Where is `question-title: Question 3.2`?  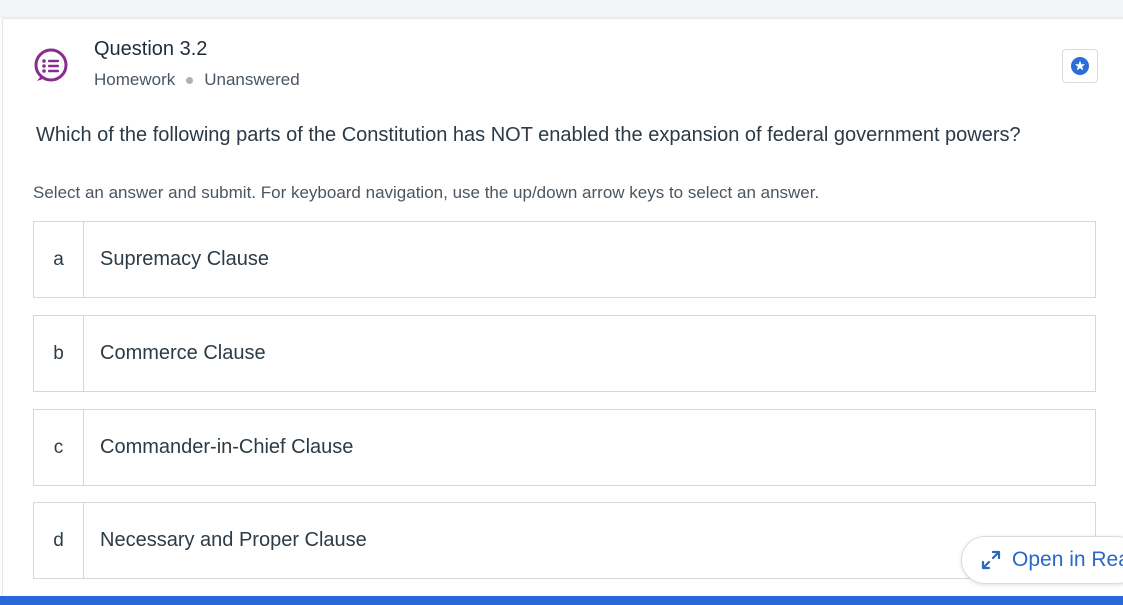
question-title: Question 3.2 is located at coordinates (151, 49).